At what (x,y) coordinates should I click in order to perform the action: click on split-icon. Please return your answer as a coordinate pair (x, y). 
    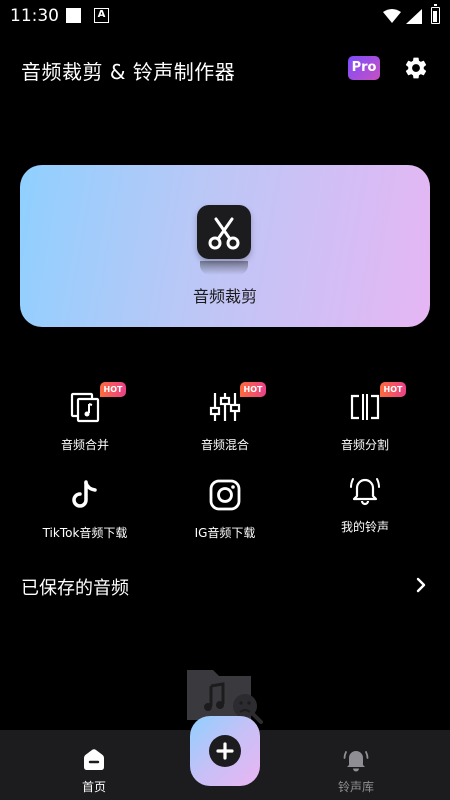
    Looking at the image, I should click on (365, 407).